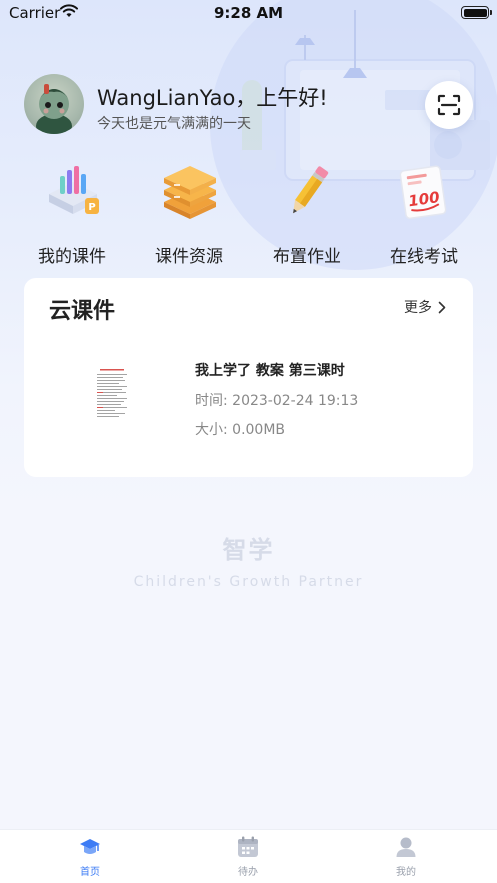 This screenshot has width=497, height=883. Describe the element at coordinates (74, 190) in the screenshot. I see `courseware-icon: P` at that location.